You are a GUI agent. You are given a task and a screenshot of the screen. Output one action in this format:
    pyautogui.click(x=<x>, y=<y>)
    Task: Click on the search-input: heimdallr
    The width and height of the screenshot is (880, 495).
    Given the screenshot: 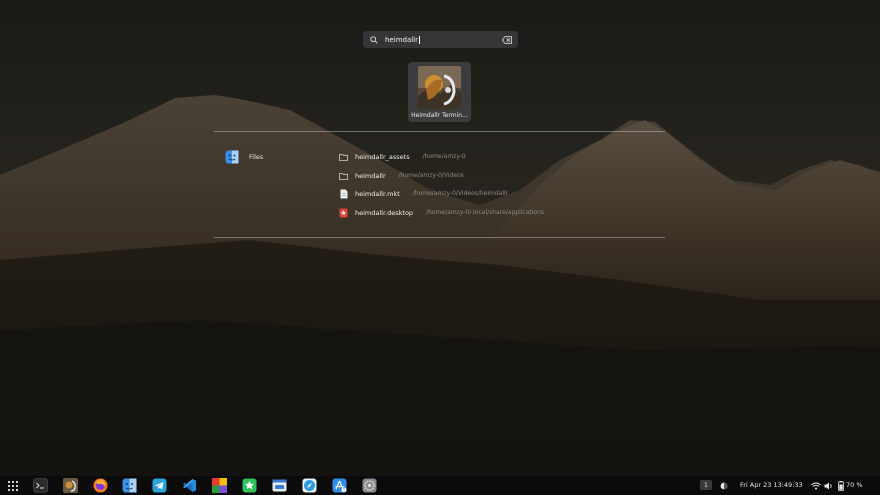 What is the action you would take?
    pyautogui.click(x=443, y=39)
    